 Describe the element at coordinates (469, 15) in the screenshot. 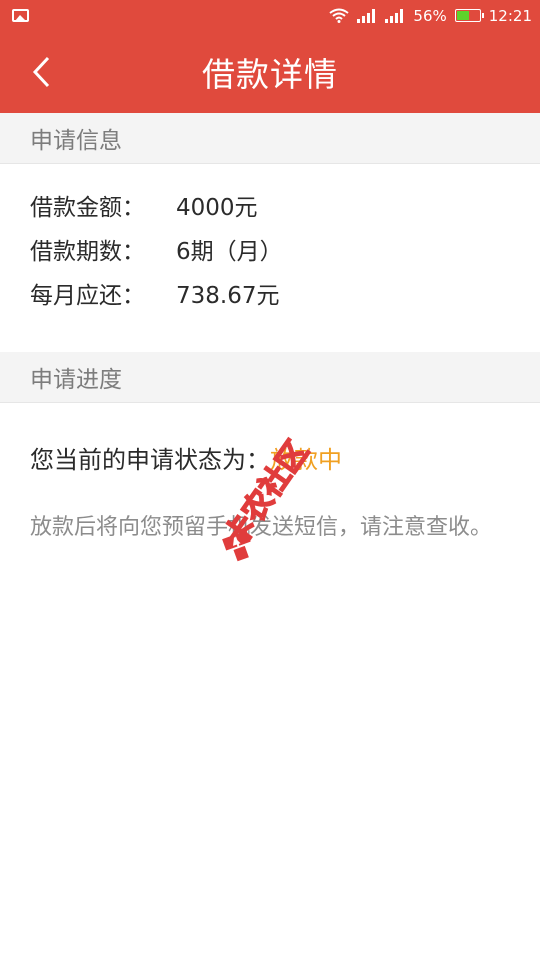

I see `battery-icon` at that location.